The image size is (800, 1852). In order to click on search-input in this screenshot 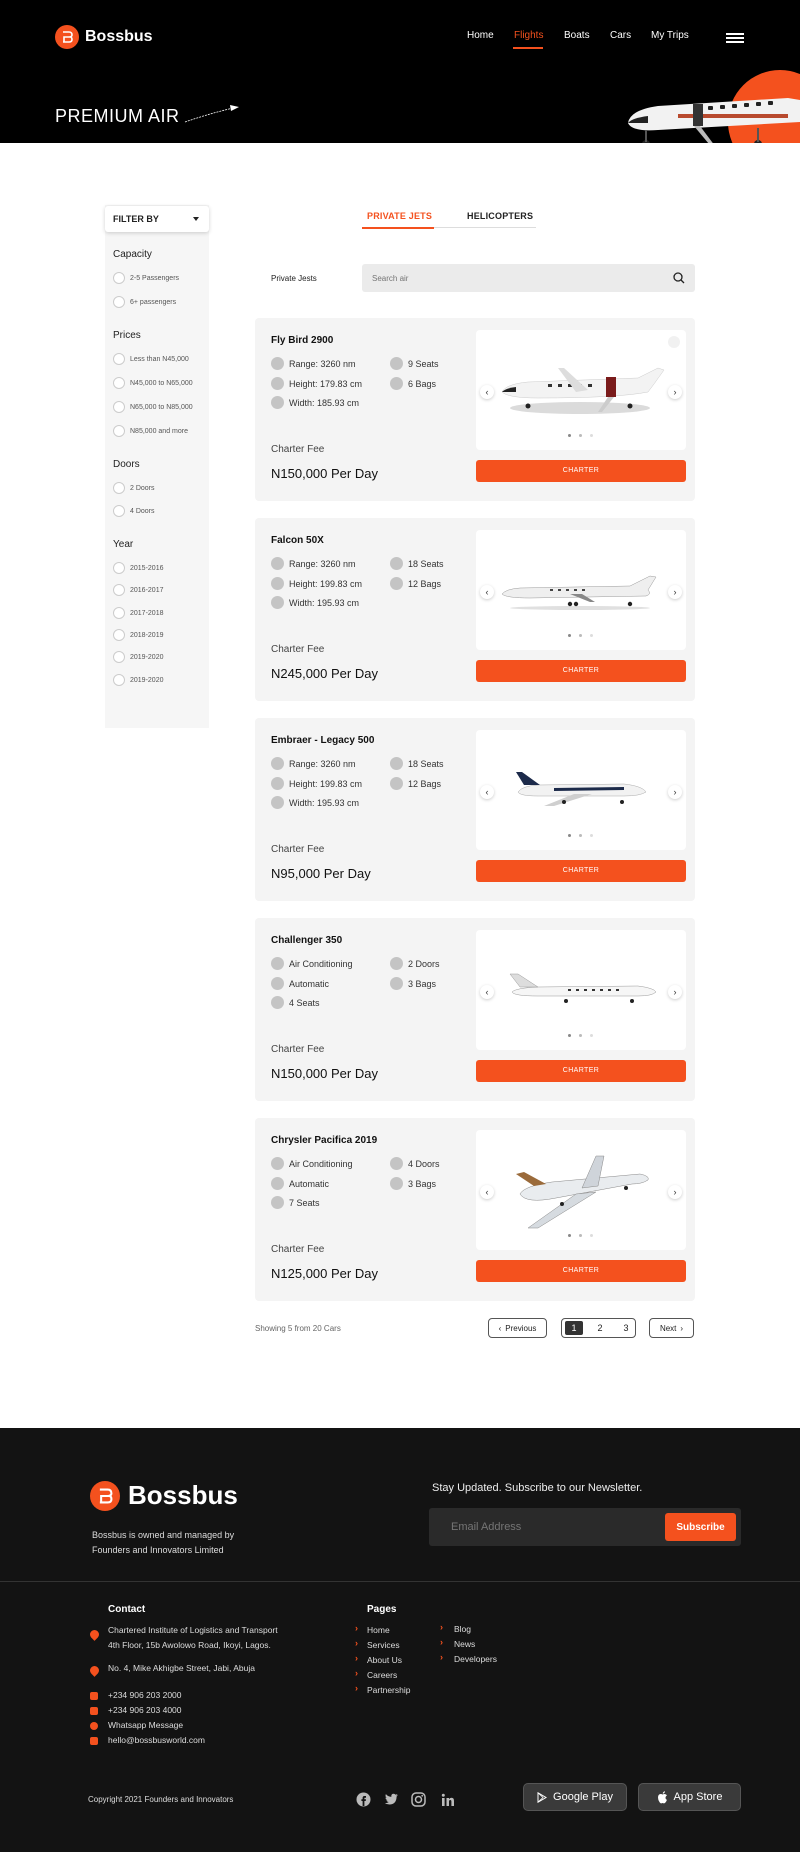, I will do `click(502, 278)`.